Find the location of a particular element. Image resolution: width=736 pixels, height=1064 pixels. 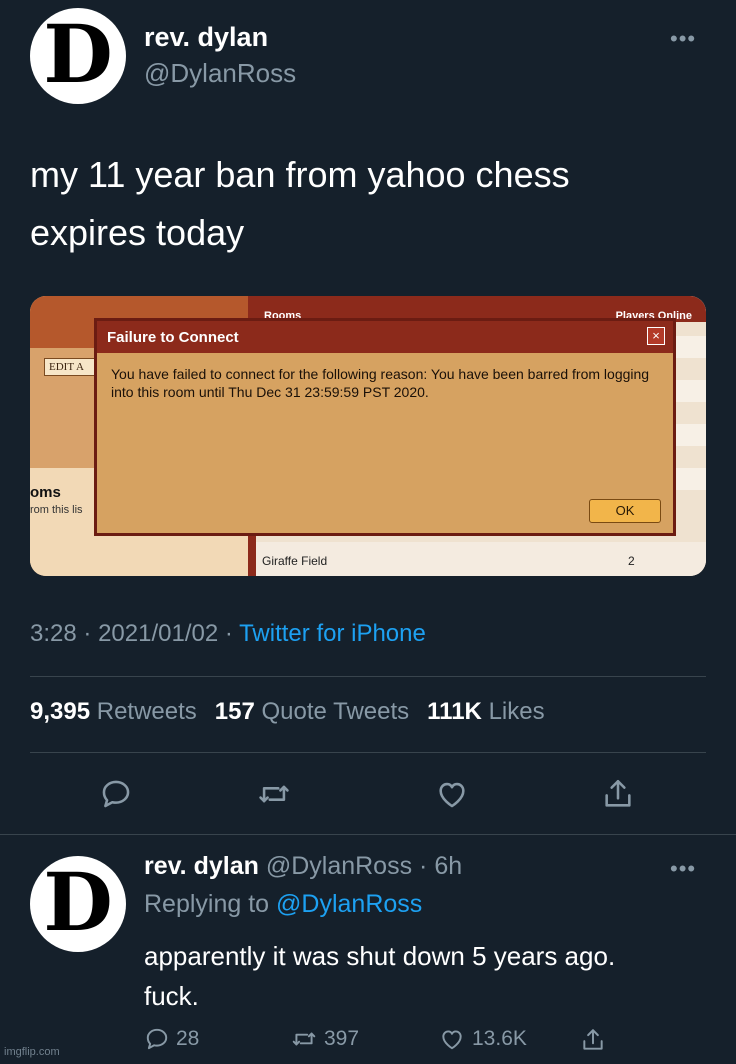

media-ok-button: OK is located at coordinates (625, 511).